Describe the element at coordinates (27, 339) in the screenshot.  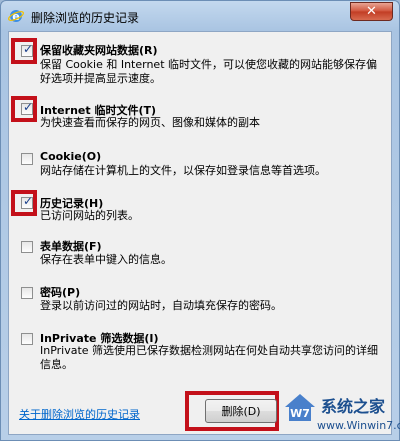
I see `checkbox-inprivate` at that location.